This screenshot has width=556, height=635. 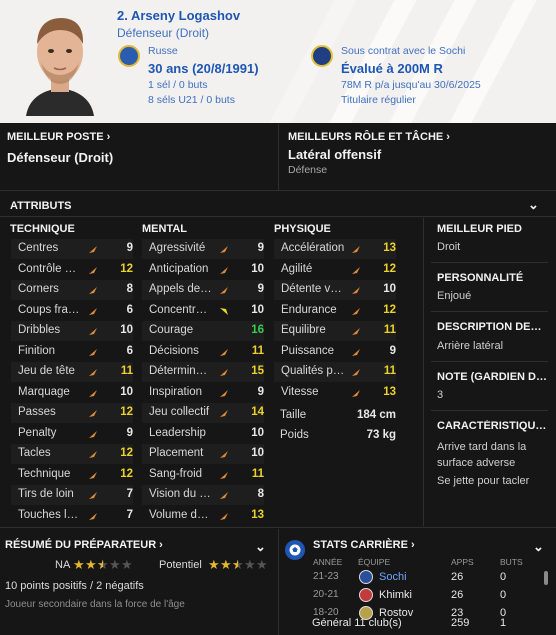 I want to click on attribute-row: Puissance 9, so click(x=335, y=352).